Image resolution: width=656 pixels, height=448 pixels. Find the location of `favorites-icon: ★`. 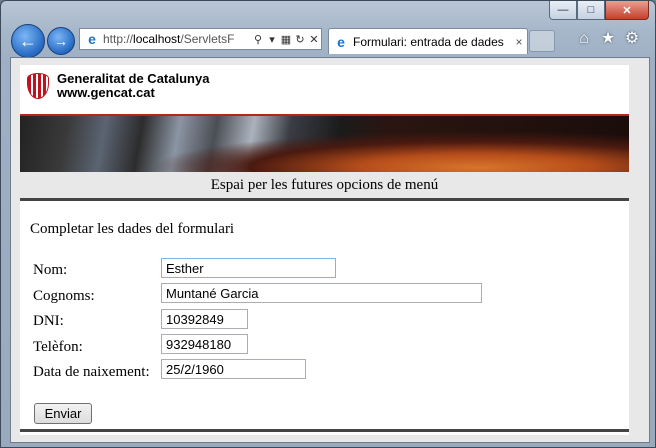

favorites-icon: ★ is located at coordinates (608, 39).